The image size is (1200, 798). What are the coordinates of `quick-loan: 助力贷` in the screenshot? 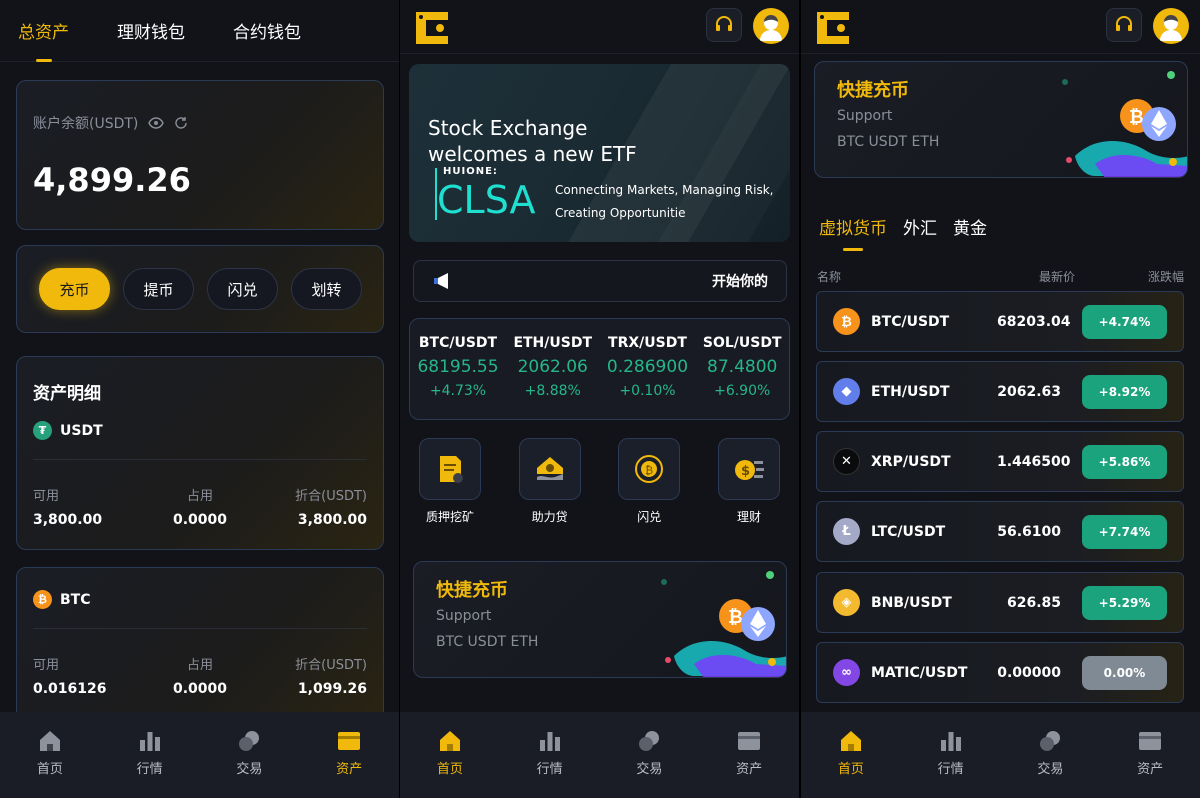 It's located at (550, 481).